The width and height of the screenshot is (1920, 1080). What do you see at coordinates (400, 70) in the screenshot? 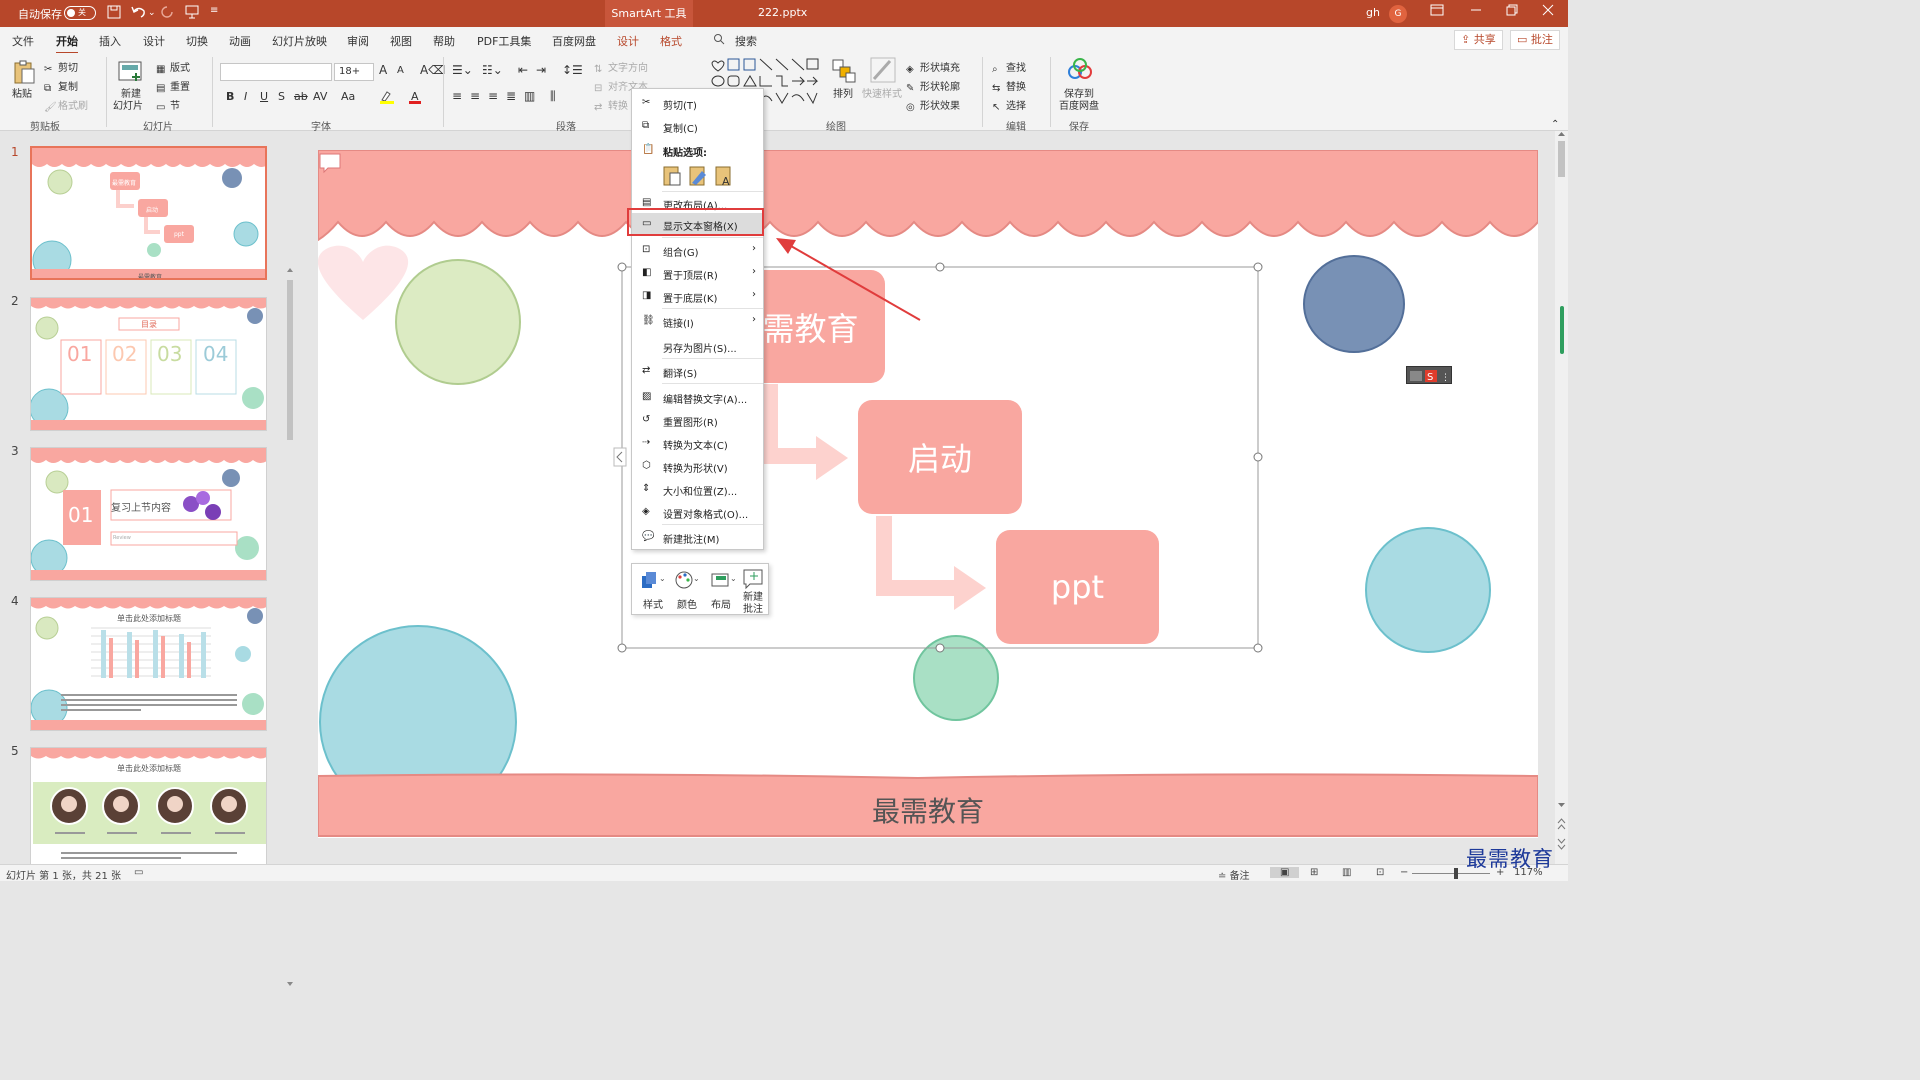
I see `shrink-font-button: A` at bounding box center [400, 70].